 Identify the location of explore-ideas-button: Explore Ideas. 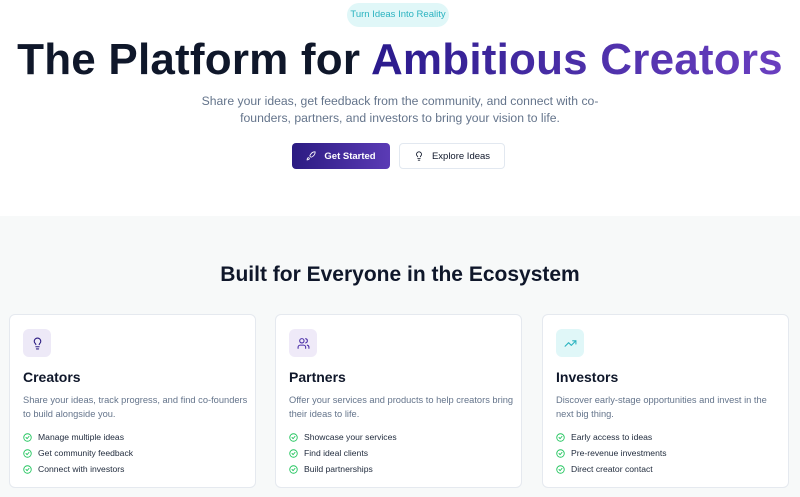
(452, 156).